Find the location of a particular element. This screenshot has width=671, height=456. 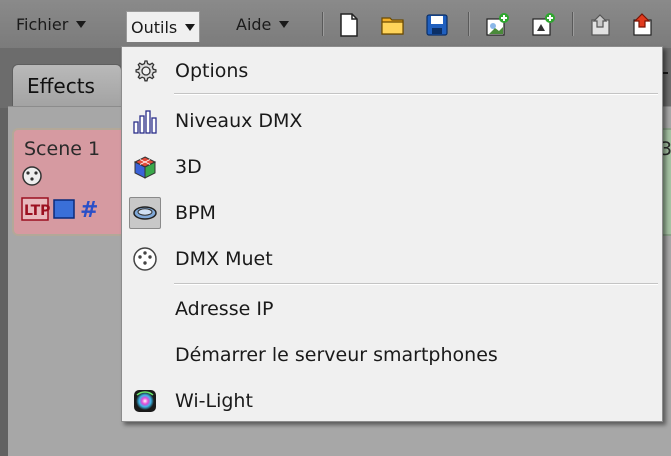

menu-item-3d: 3D is located at coordinates (391, 167).